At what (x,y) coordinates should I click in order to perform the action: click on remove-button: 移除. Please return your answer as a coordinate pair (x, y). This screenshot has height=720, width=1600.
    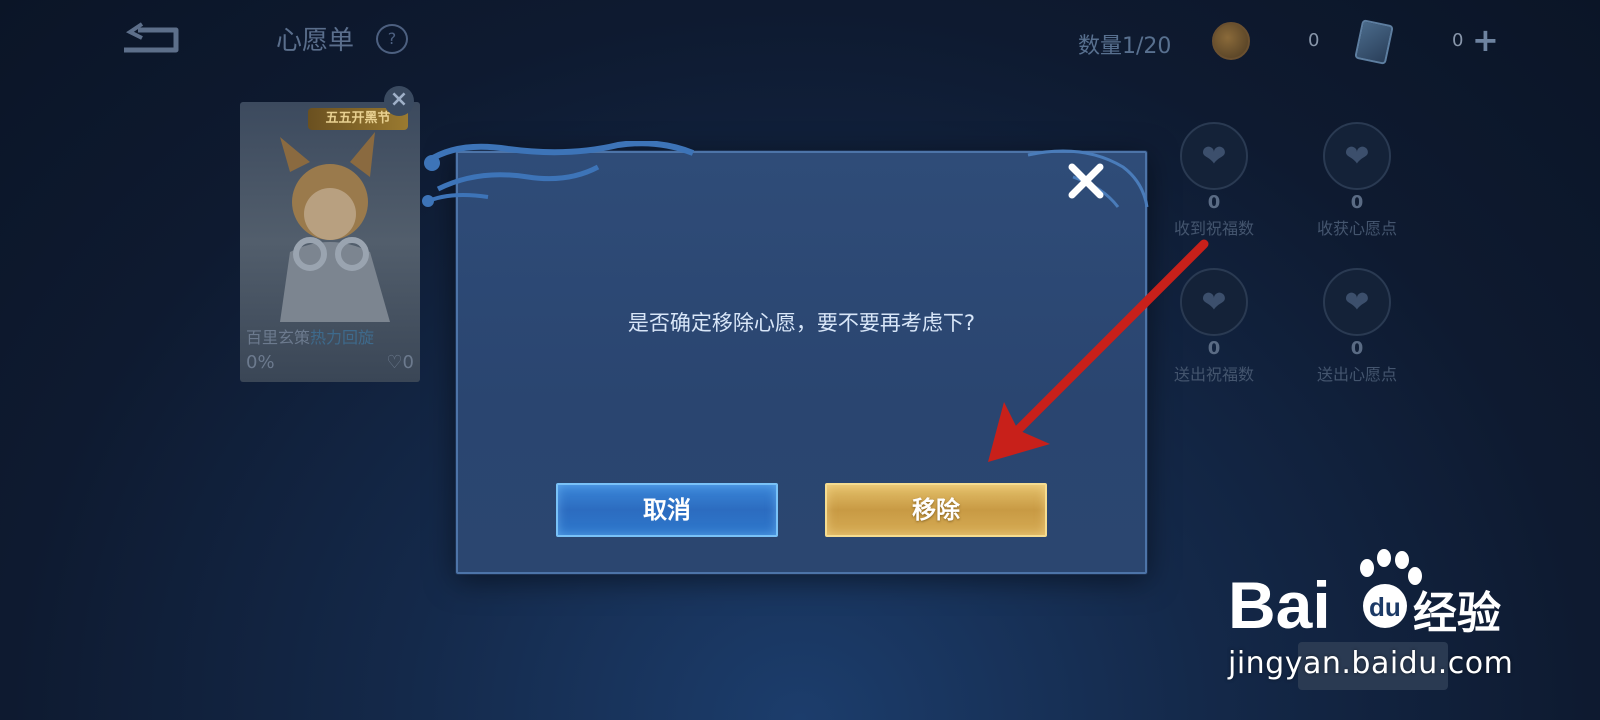
    Looking at the image, I should click on (936, 510).